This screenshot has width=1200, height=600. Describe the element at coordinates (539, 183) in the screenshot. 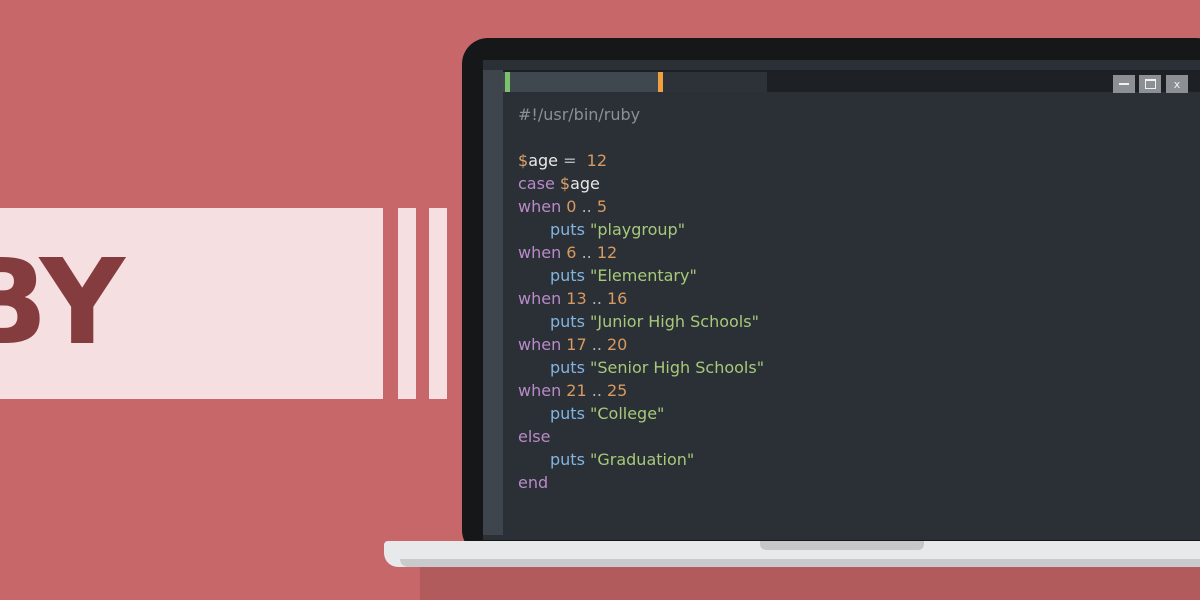

I see `code-token-kw: case` at that location.